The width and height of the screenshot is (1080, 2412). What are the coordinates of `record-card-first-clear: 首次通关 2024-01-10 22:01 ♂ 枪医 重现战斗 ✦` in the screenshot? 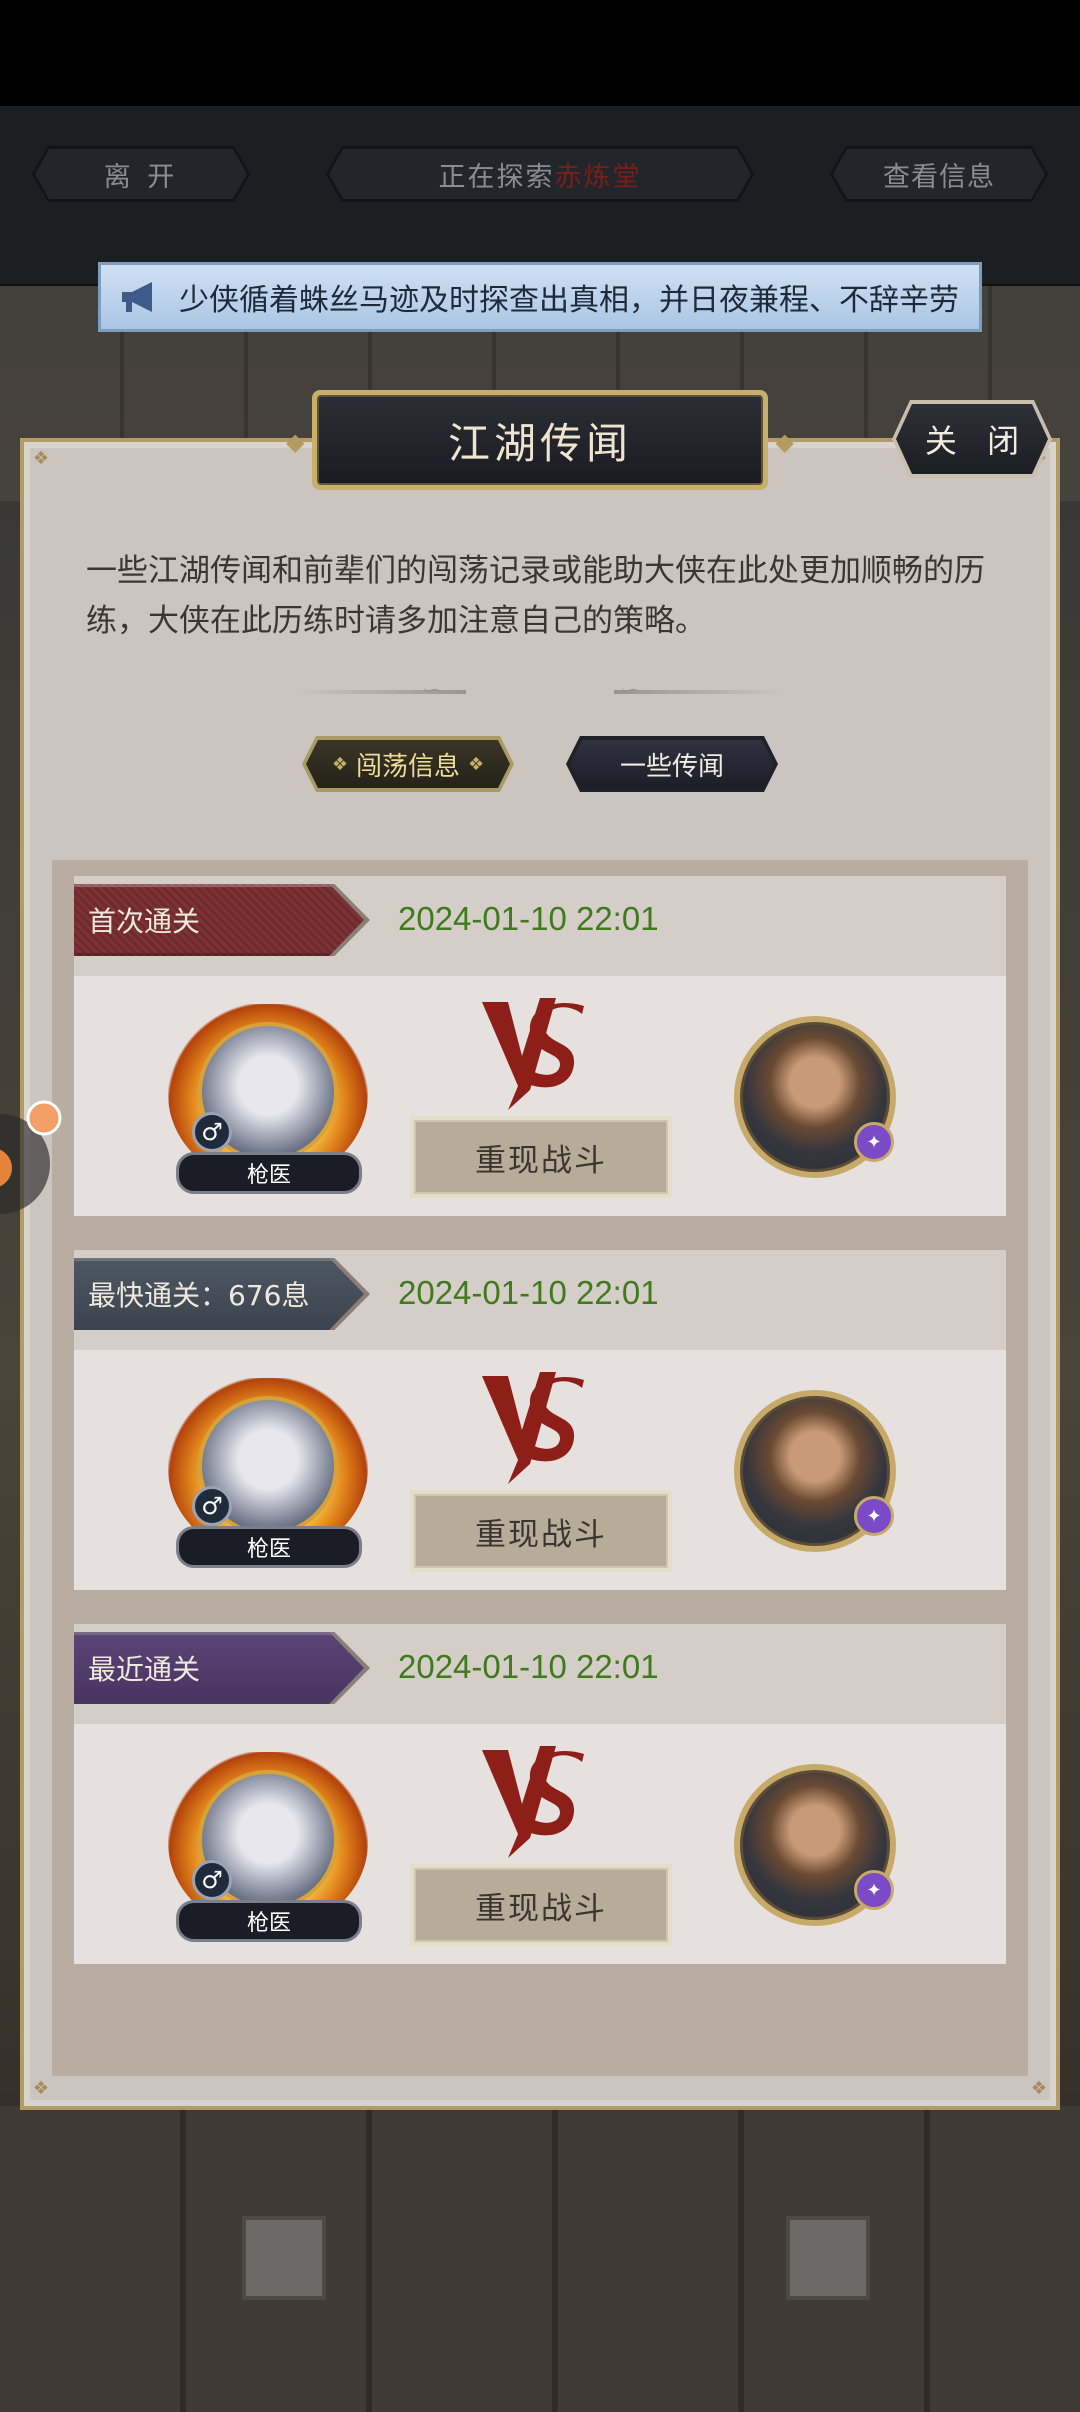 It's located at (540, 1046).